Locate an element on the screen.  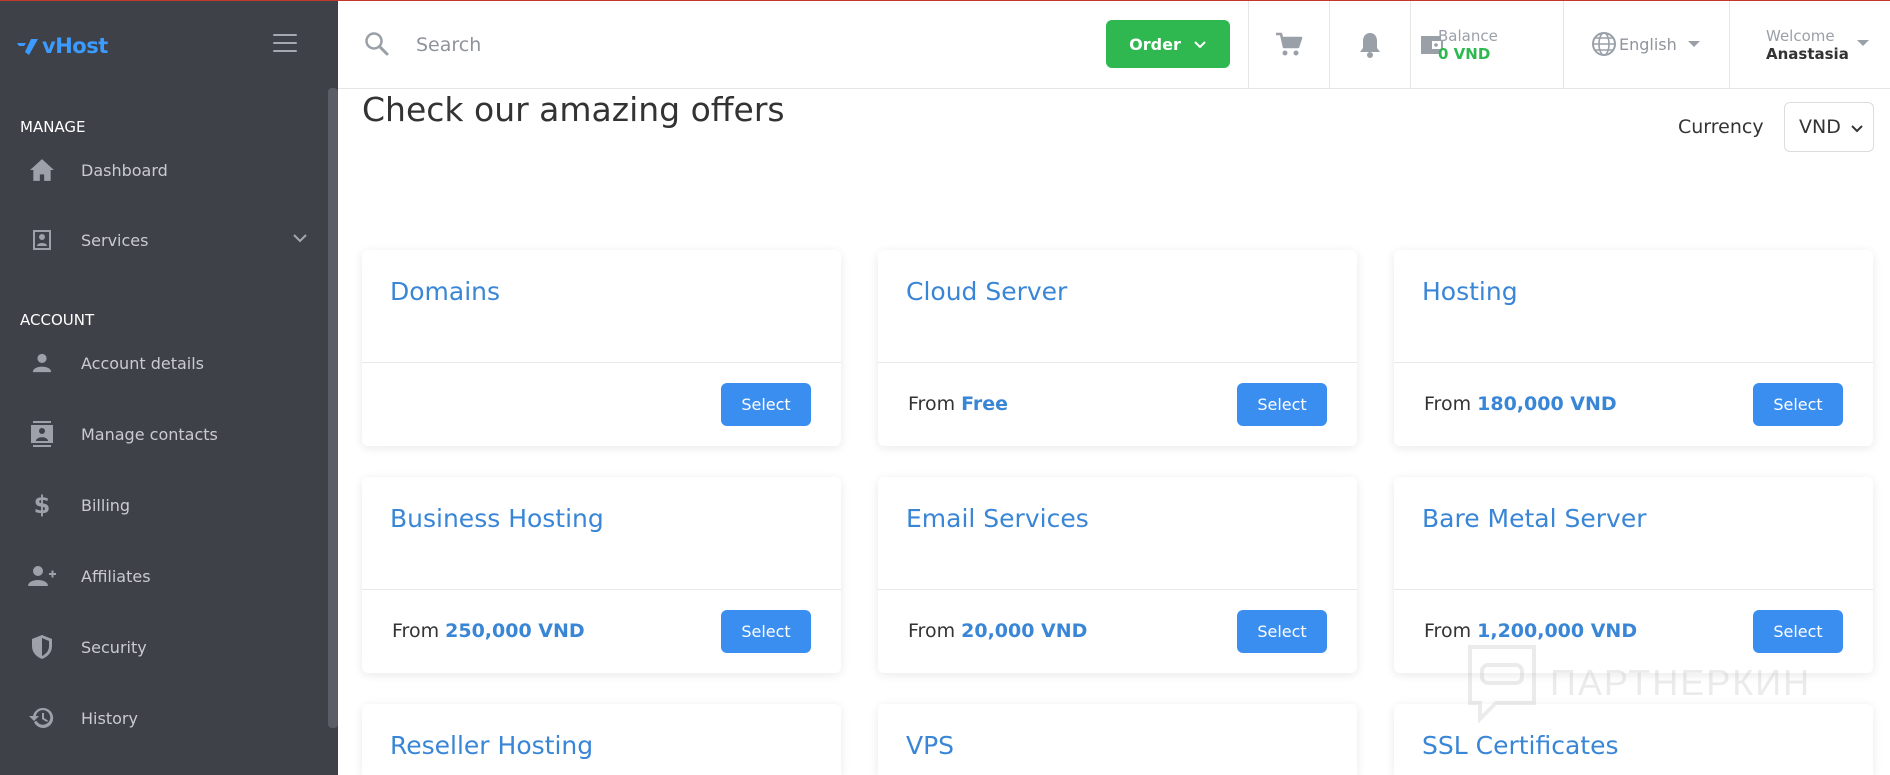
sidebar-item-manage-contacts: Manage contacts is located at coordinates (168, 434).